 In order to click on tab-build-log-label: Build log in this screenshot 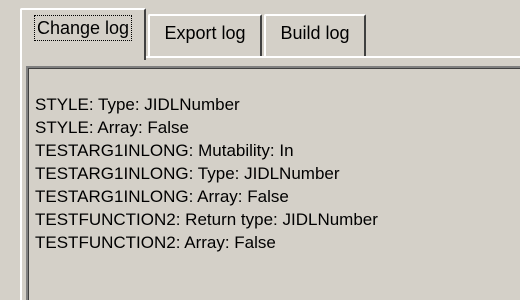, I will do `click(315, 33)`.